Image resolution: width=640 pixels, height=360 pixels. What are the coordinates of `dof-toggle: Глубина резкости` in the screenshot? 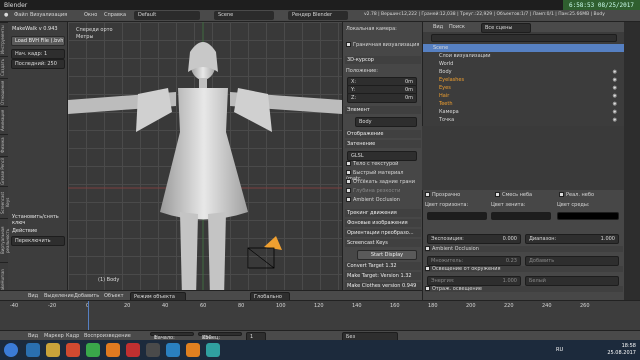 It's located at (383, 191).